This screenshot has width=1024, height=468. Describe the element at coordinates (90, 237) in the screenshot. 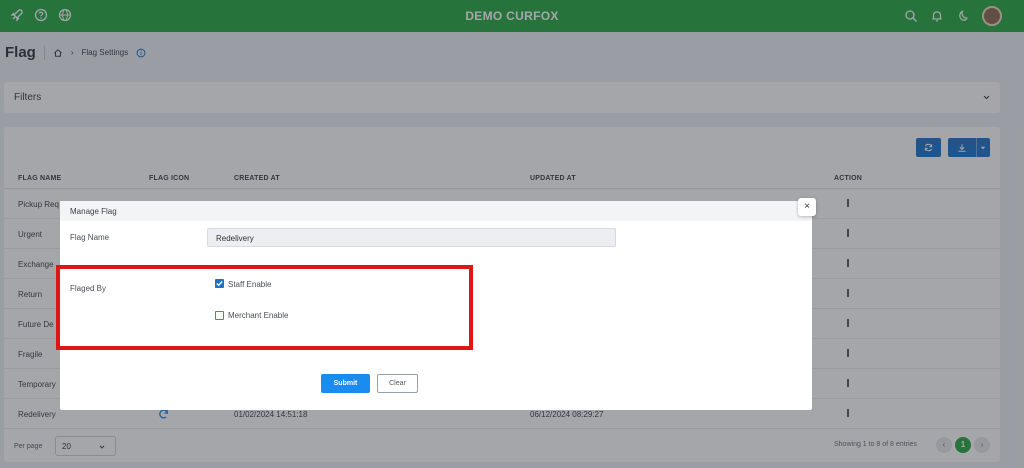

I see `flag-name-label: Flag Name` at that location.